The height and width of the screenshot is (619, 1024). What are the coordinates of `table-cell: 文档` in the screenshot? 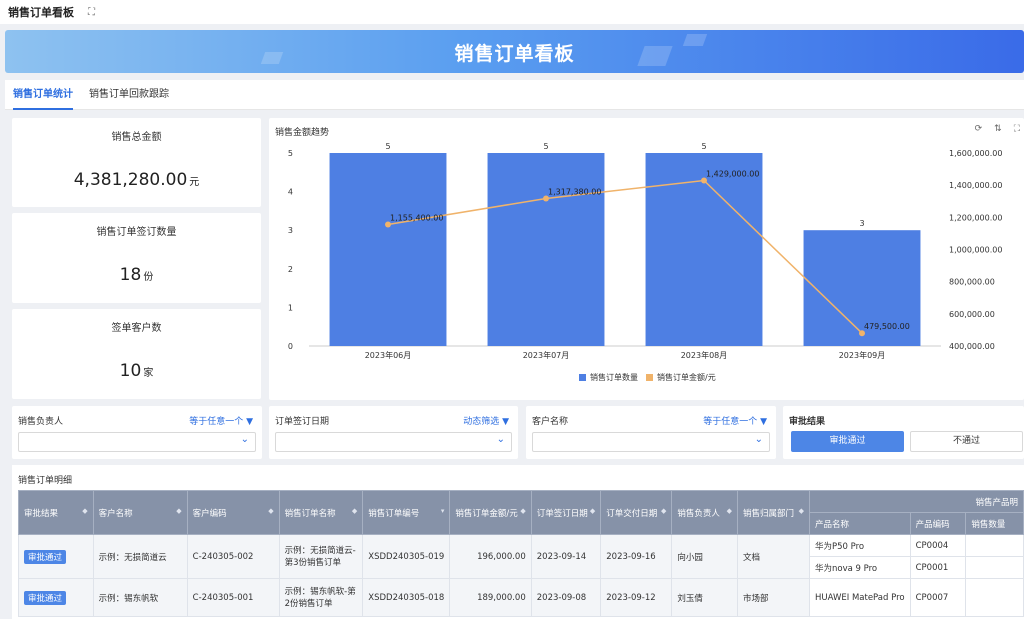 It's located at (773, 556).